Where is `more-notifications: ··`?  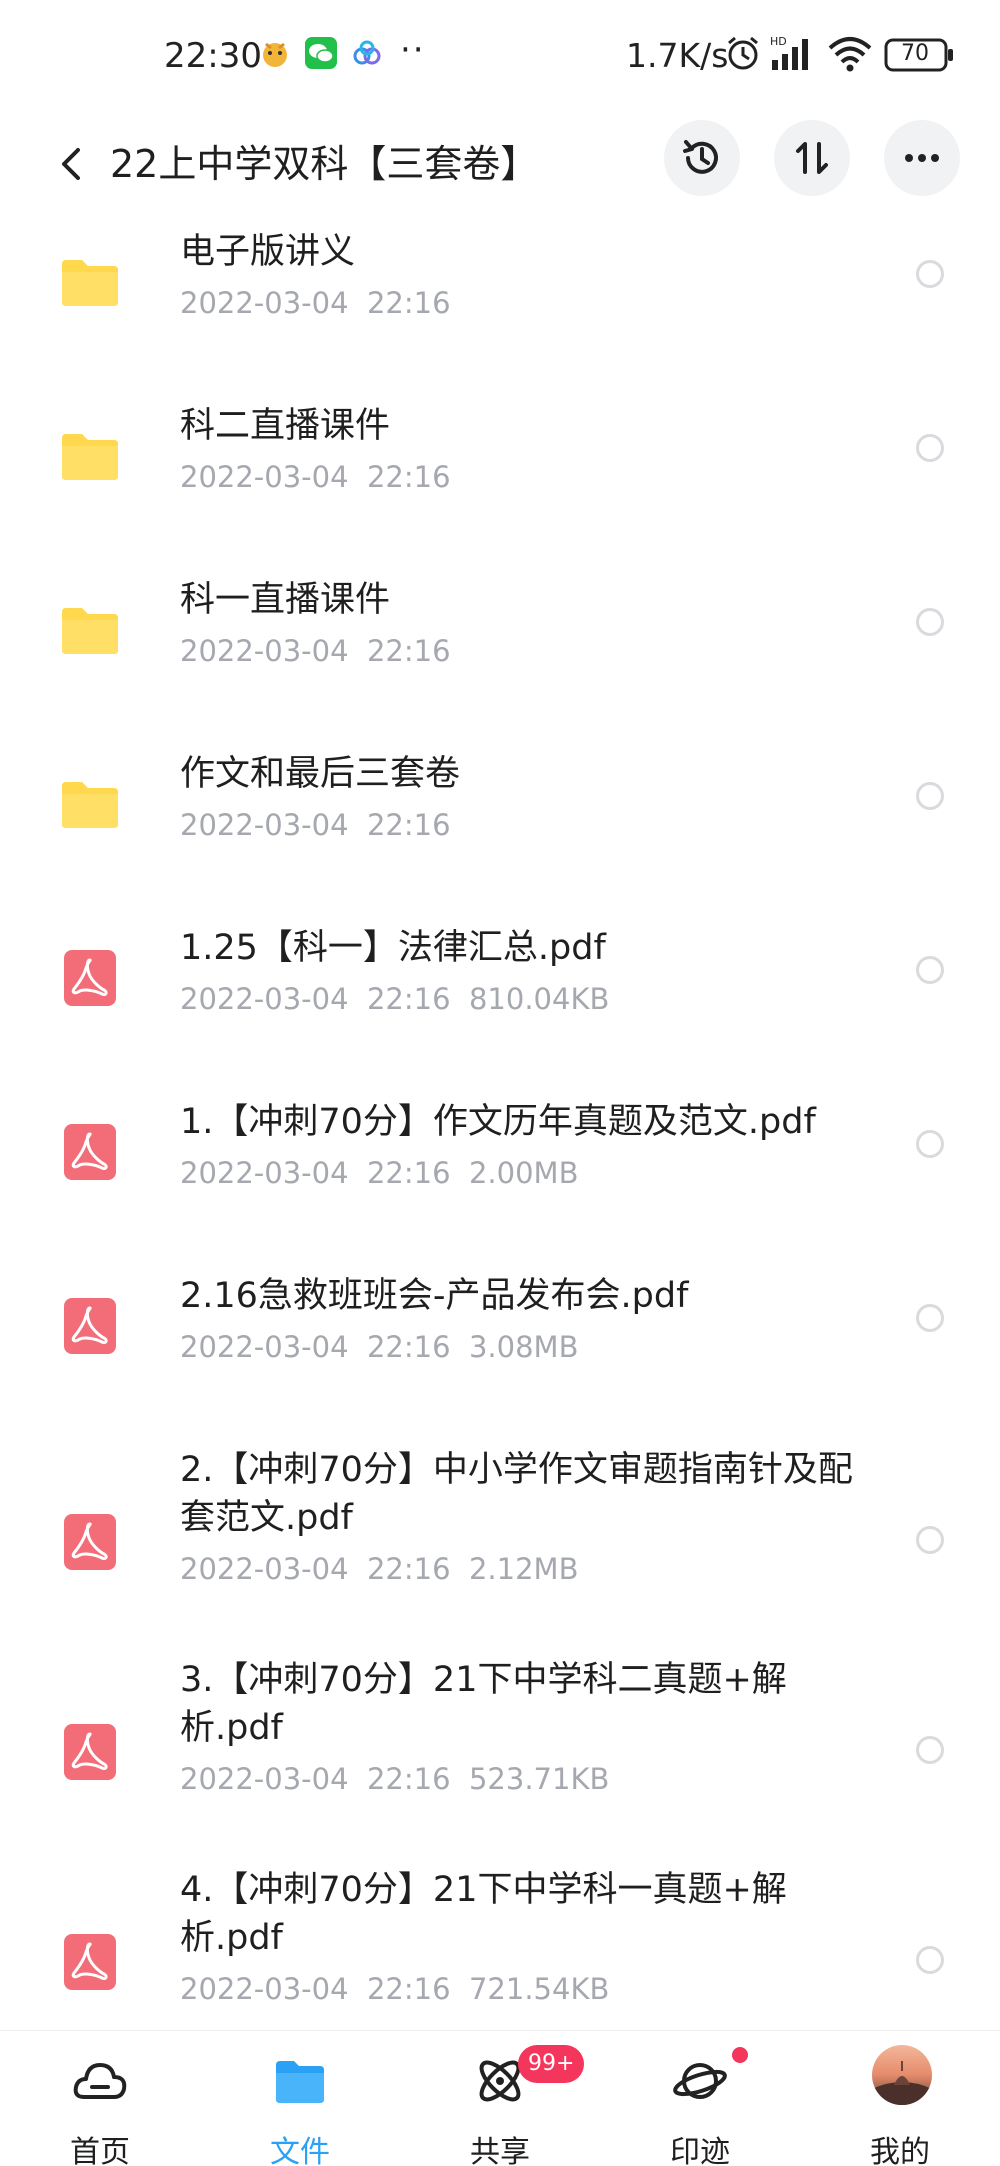 more-notifications: ·· is located at coordinates (413, 50).